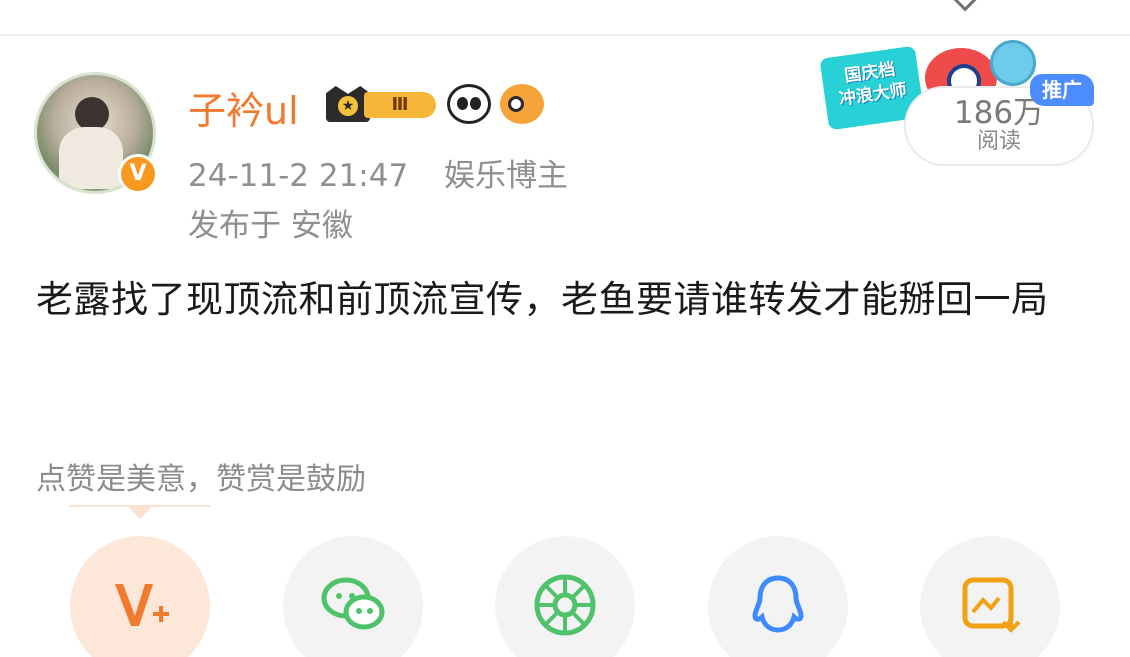 This screenshot has height=657, width=1130. What do you see at coordinates (542, 299) in the screenshot?
I see `post-content: 老露找了现顶流和前顶流宣传，老鱼要请谁转发才能掰回一局` at bounding box center [542, 299].